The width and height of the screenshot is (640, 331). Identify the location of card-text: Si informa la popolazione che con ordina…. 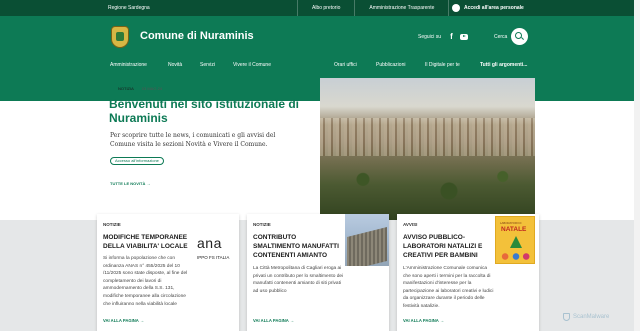
(145, 281).